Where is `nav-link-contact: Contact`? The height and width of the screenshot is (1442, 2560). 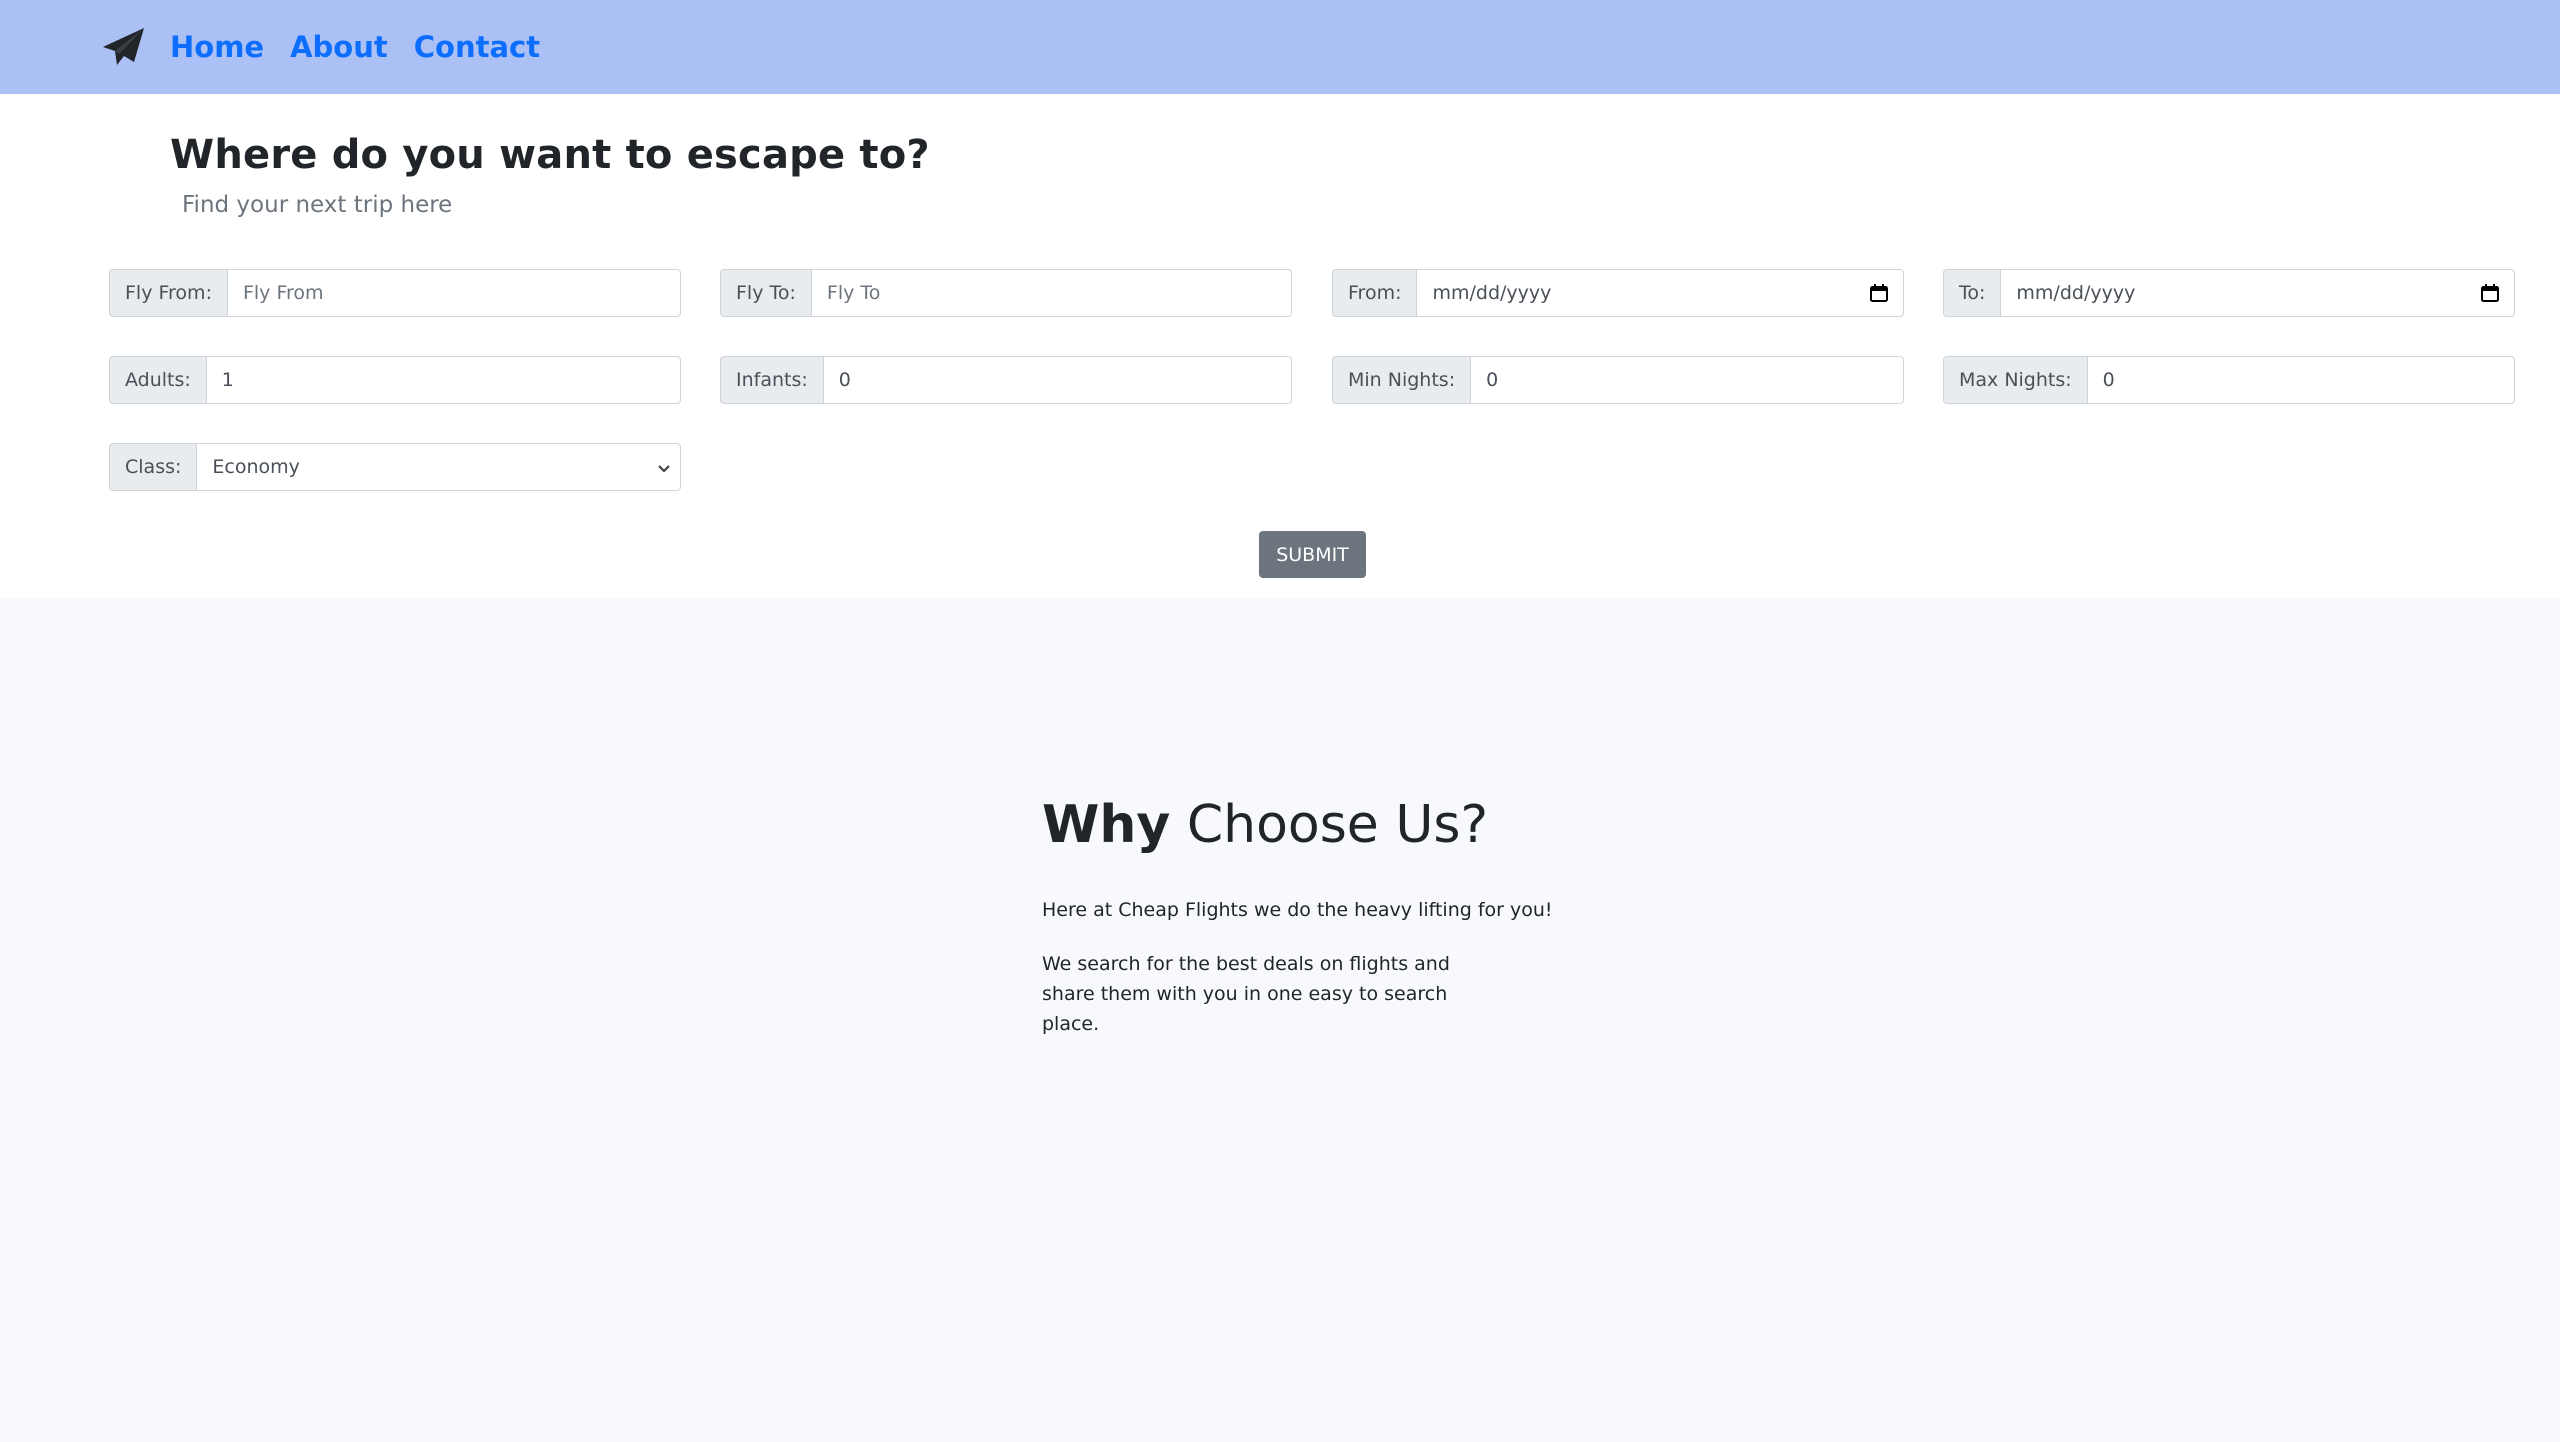 nav-link-contact: Contact is located at coordinates (477, 47).